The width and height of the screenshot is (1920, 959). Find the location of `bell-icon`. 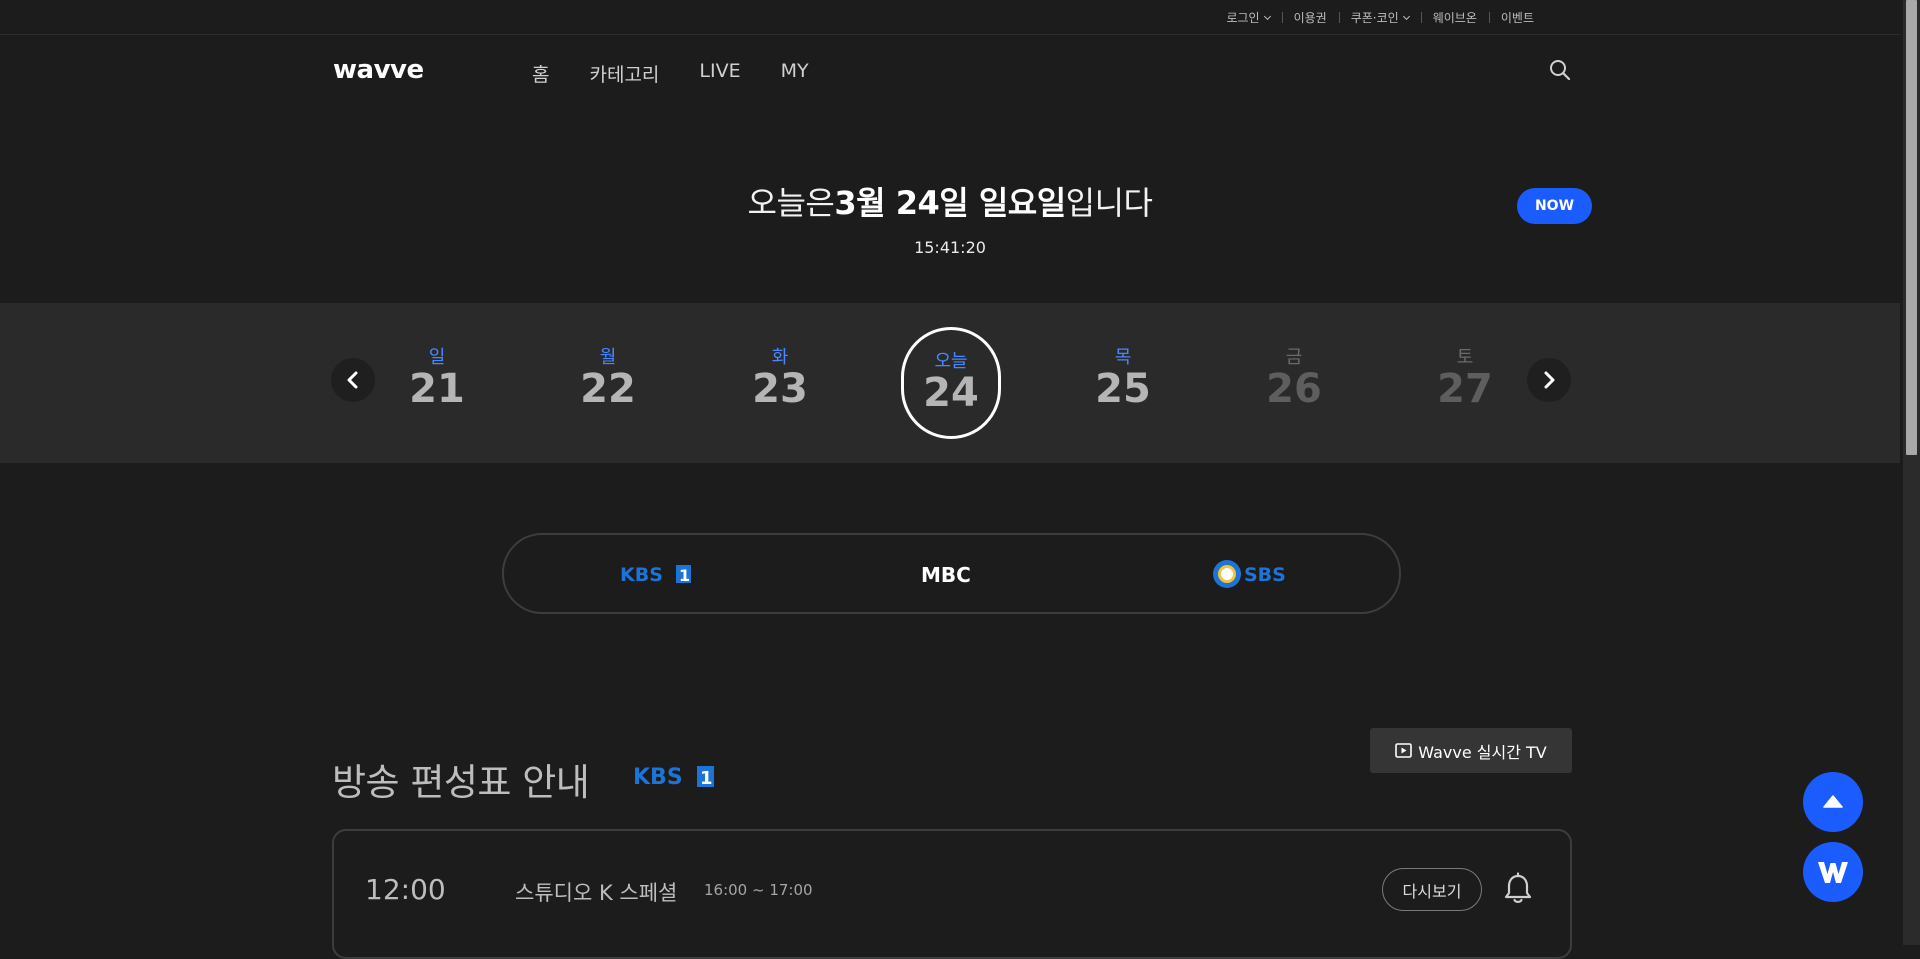

bell-icon is located at coordinates (1518, 887).